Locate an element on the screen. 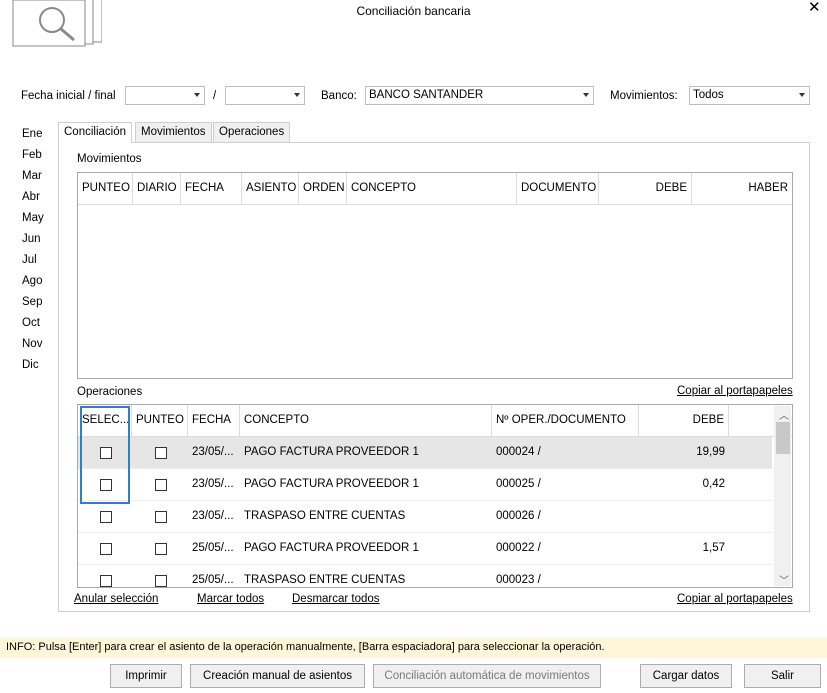 Image resolution: width=827 pixels, height=693 pixels. marcar-todos-link: Marcar todos is located at coordinates (230, 599).